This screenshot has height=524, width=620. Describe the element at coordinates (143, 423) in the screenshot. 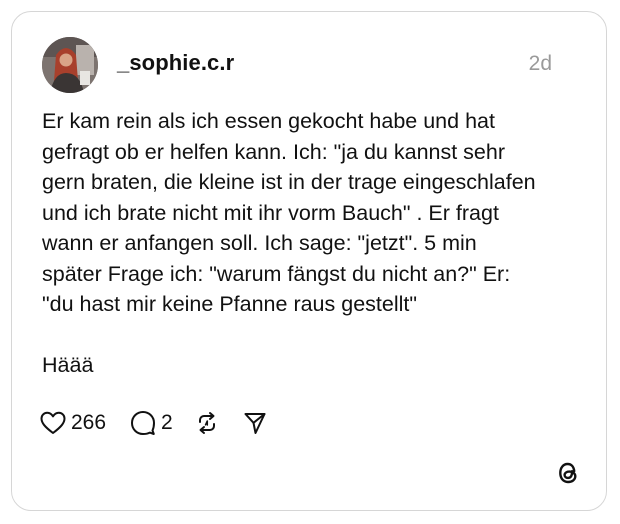

I see `comment-icon` at that location.